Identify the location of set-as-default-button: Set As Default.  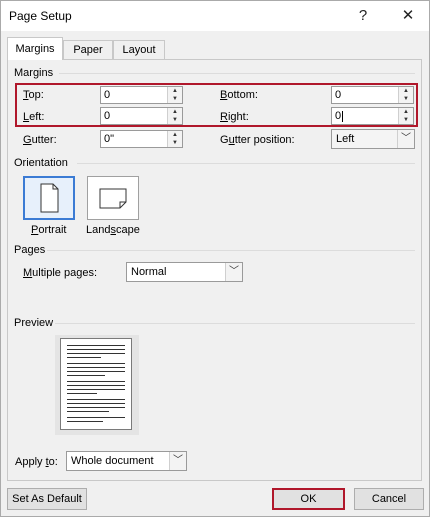
(47, 499).